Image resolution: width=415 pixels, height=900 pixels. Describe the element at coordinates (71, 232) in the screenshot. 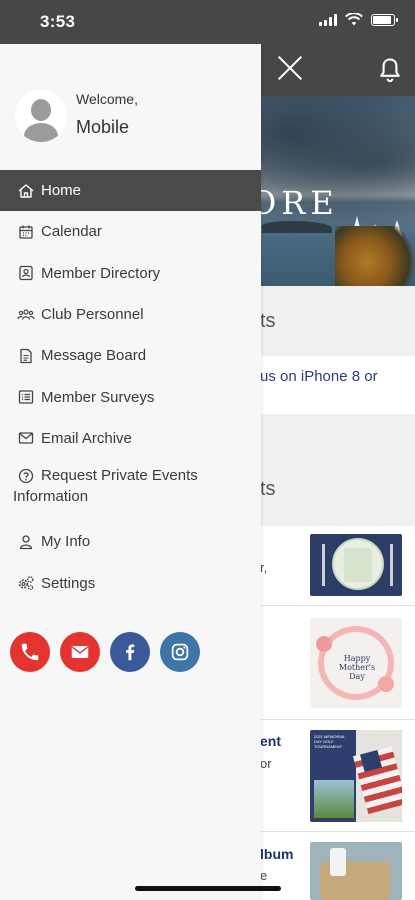

I see `menu-item-label: Calendar` at that location.